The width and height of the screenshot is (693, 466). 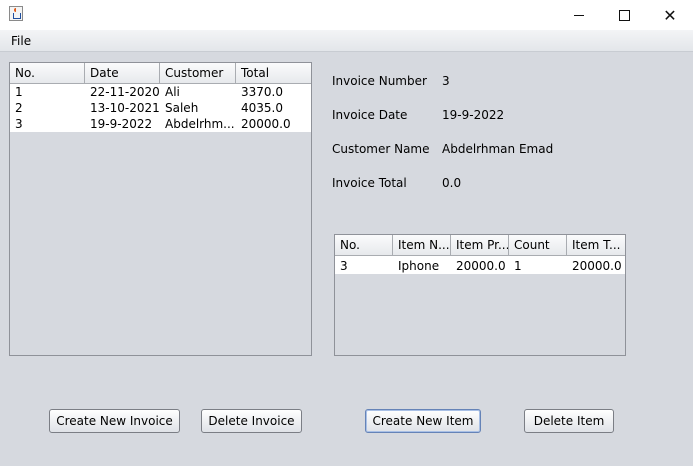 What do you see at coordinates (125, 108) in the screenshot?
I see `invoice-date-cell: 13-10-2021` at bounding box center [125, 108].